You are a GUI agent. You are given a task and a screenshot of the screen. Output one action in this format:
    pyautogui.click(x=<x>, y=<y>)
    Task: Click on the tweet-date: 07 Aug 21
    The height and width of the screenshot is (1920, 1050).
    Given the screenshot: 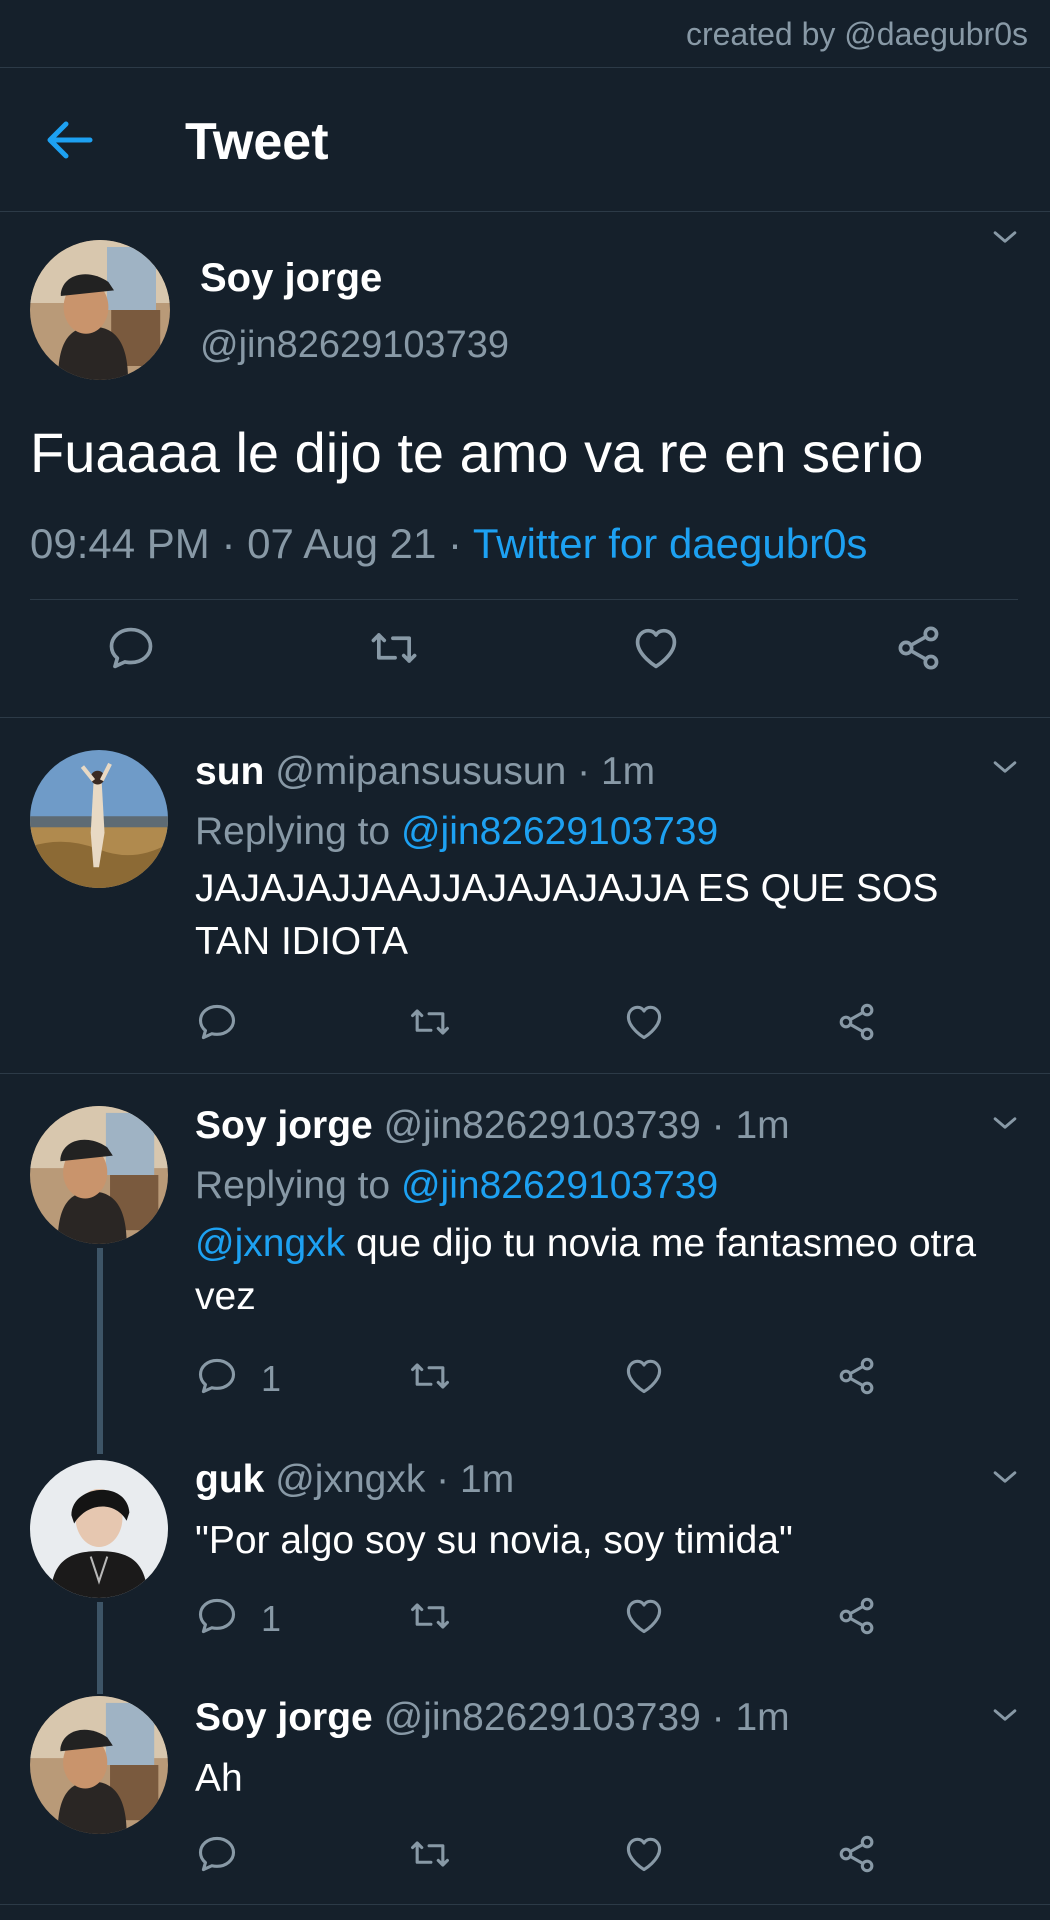 What is the action you would take?
    pyautogui.click(x=342, y=543)
    